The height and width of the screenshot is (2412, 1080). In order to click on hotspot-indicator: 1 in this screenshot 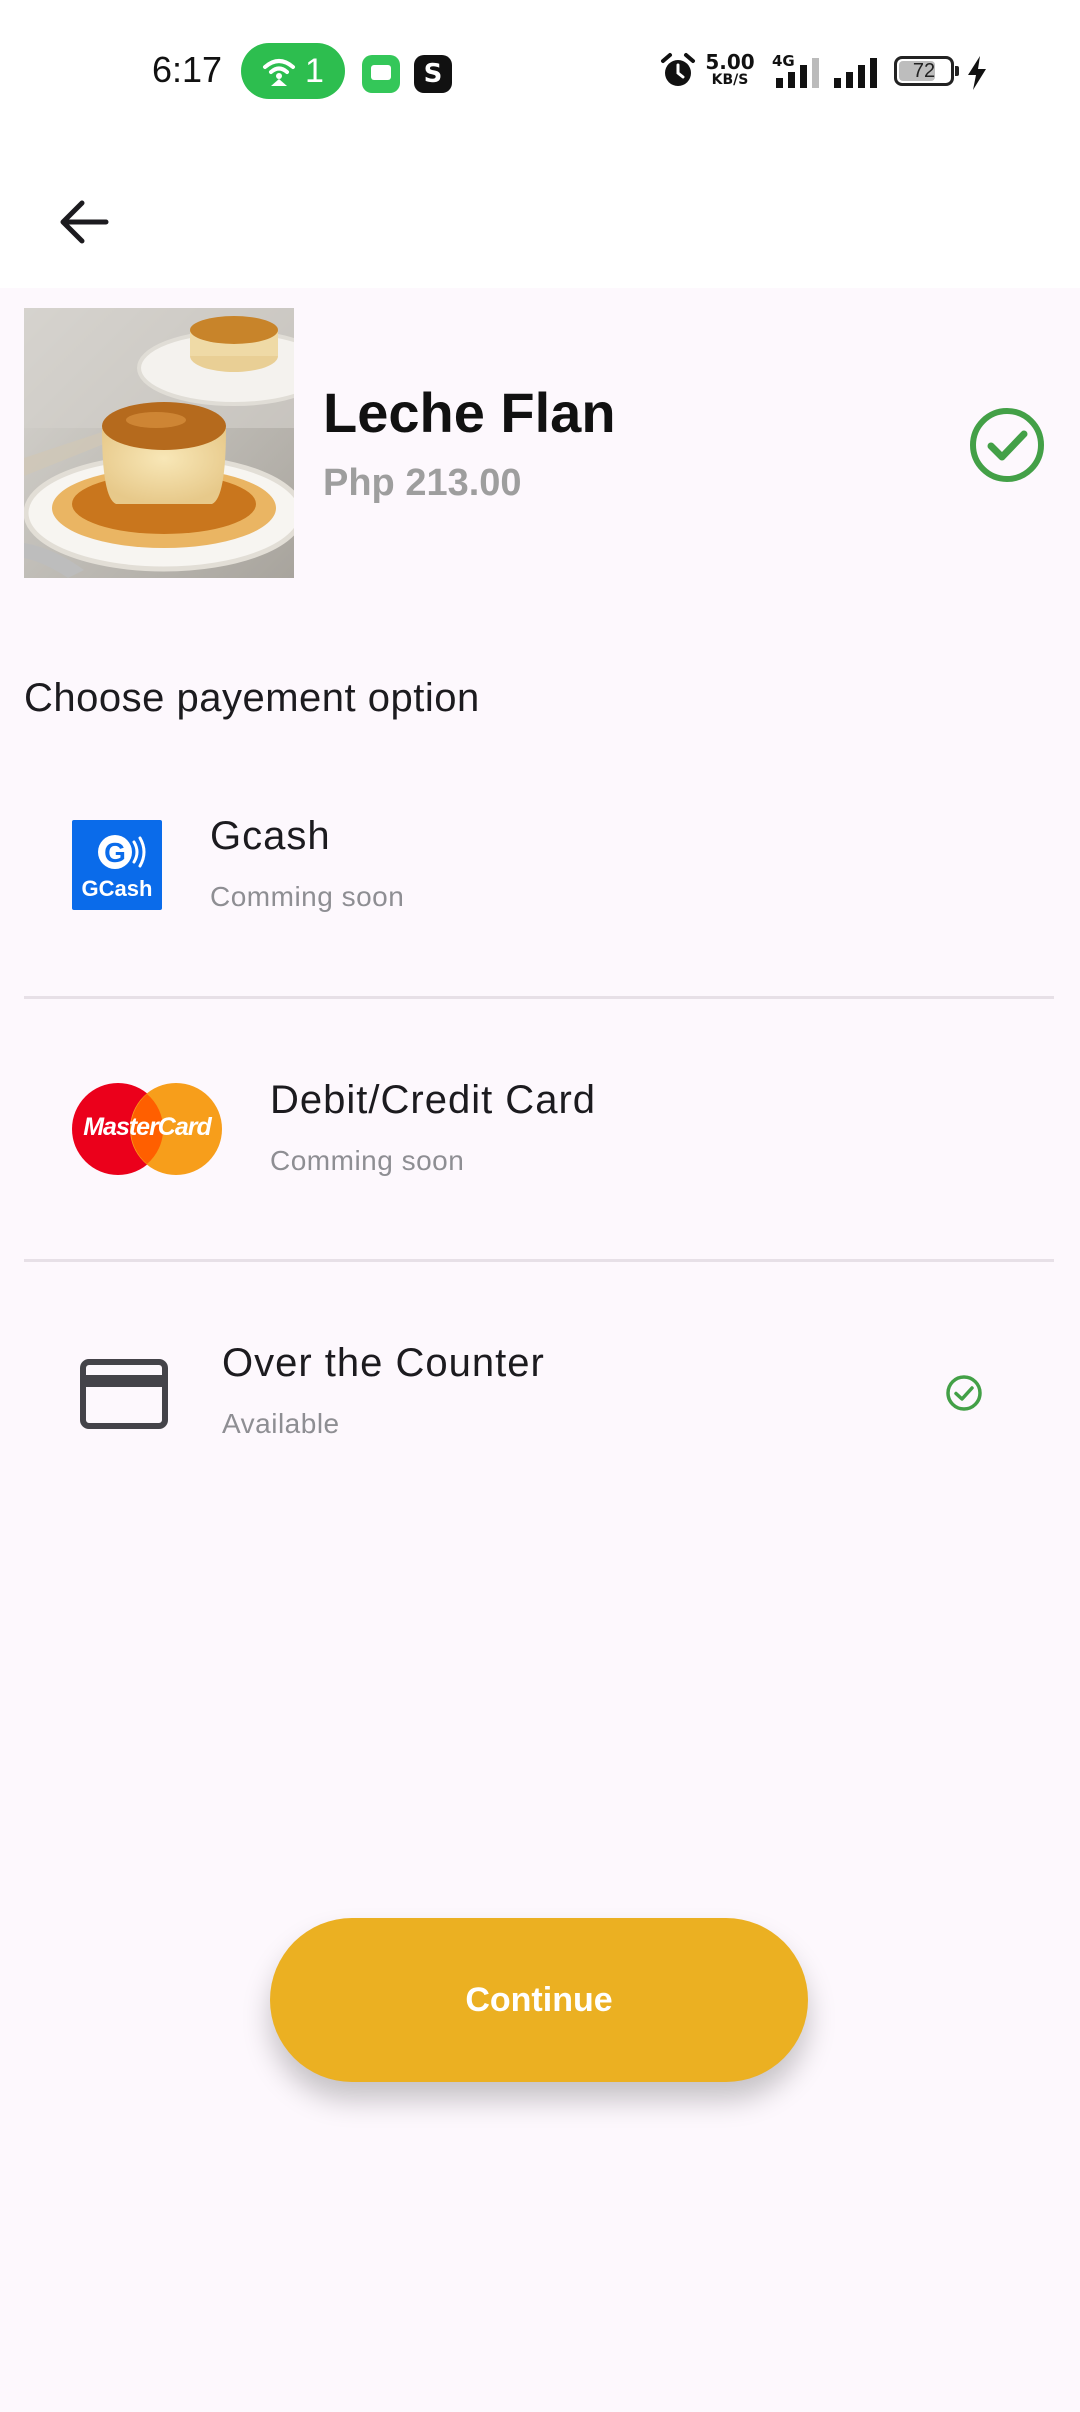, I will do `click(293, 71)`.